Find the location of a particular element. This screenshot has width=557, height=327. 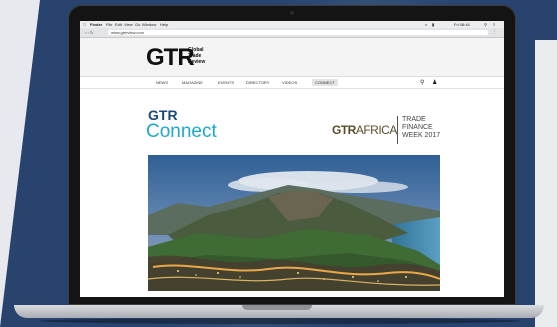

nav-videos: VIDEOS is located at coordinates (289, 82).